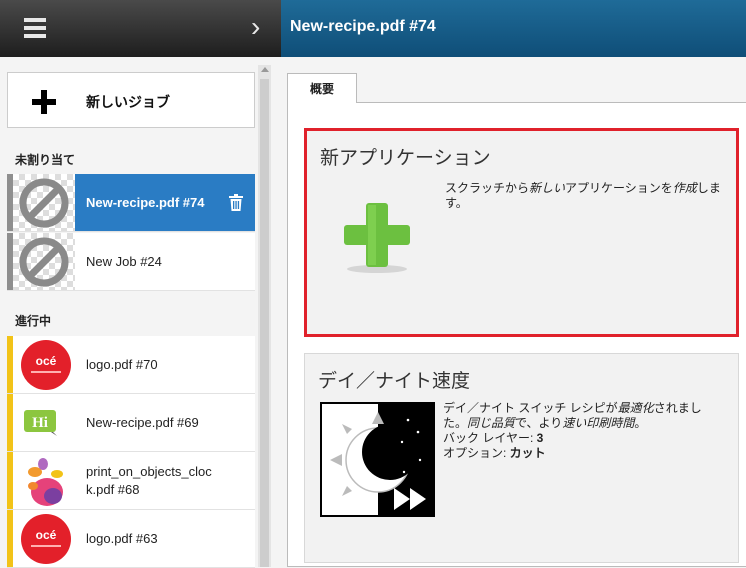 The width and height of the screenshot is (746, 568). I want to click on menu-icon, so click(35, 28).